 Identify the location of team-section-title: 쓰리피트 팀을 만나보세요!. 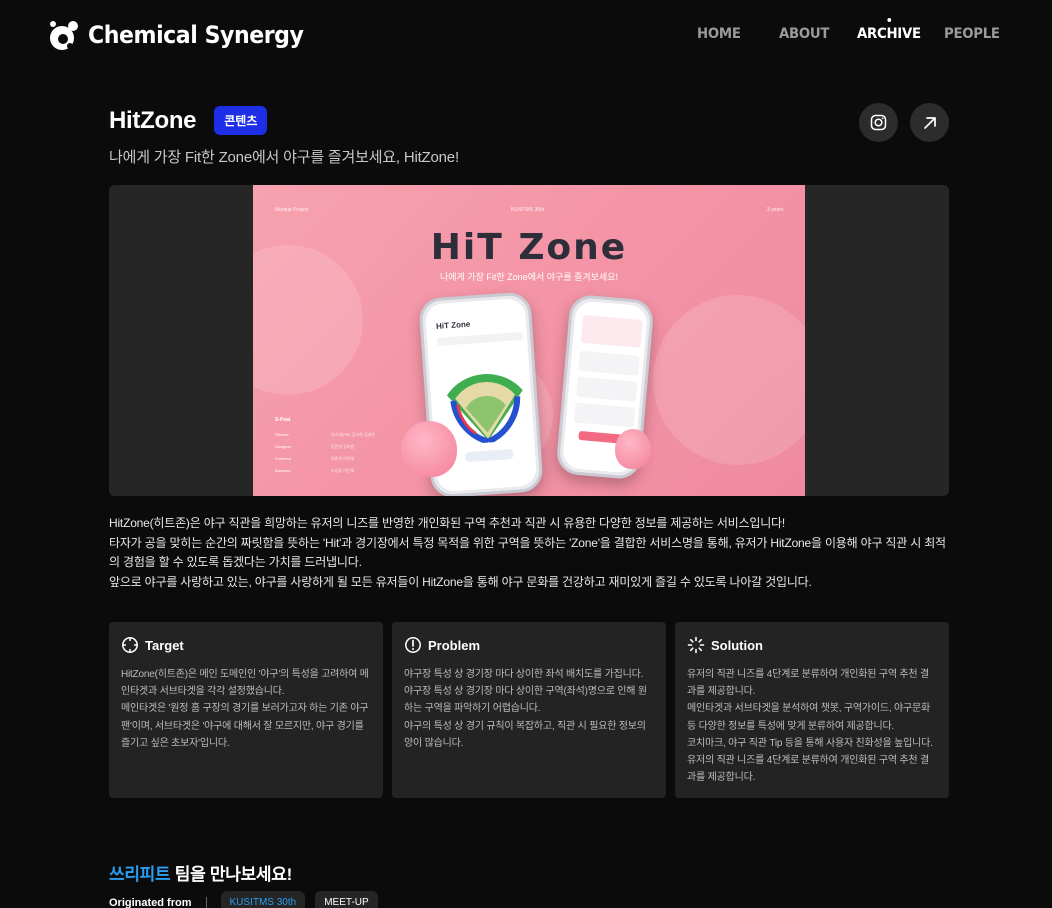
(200, 872).